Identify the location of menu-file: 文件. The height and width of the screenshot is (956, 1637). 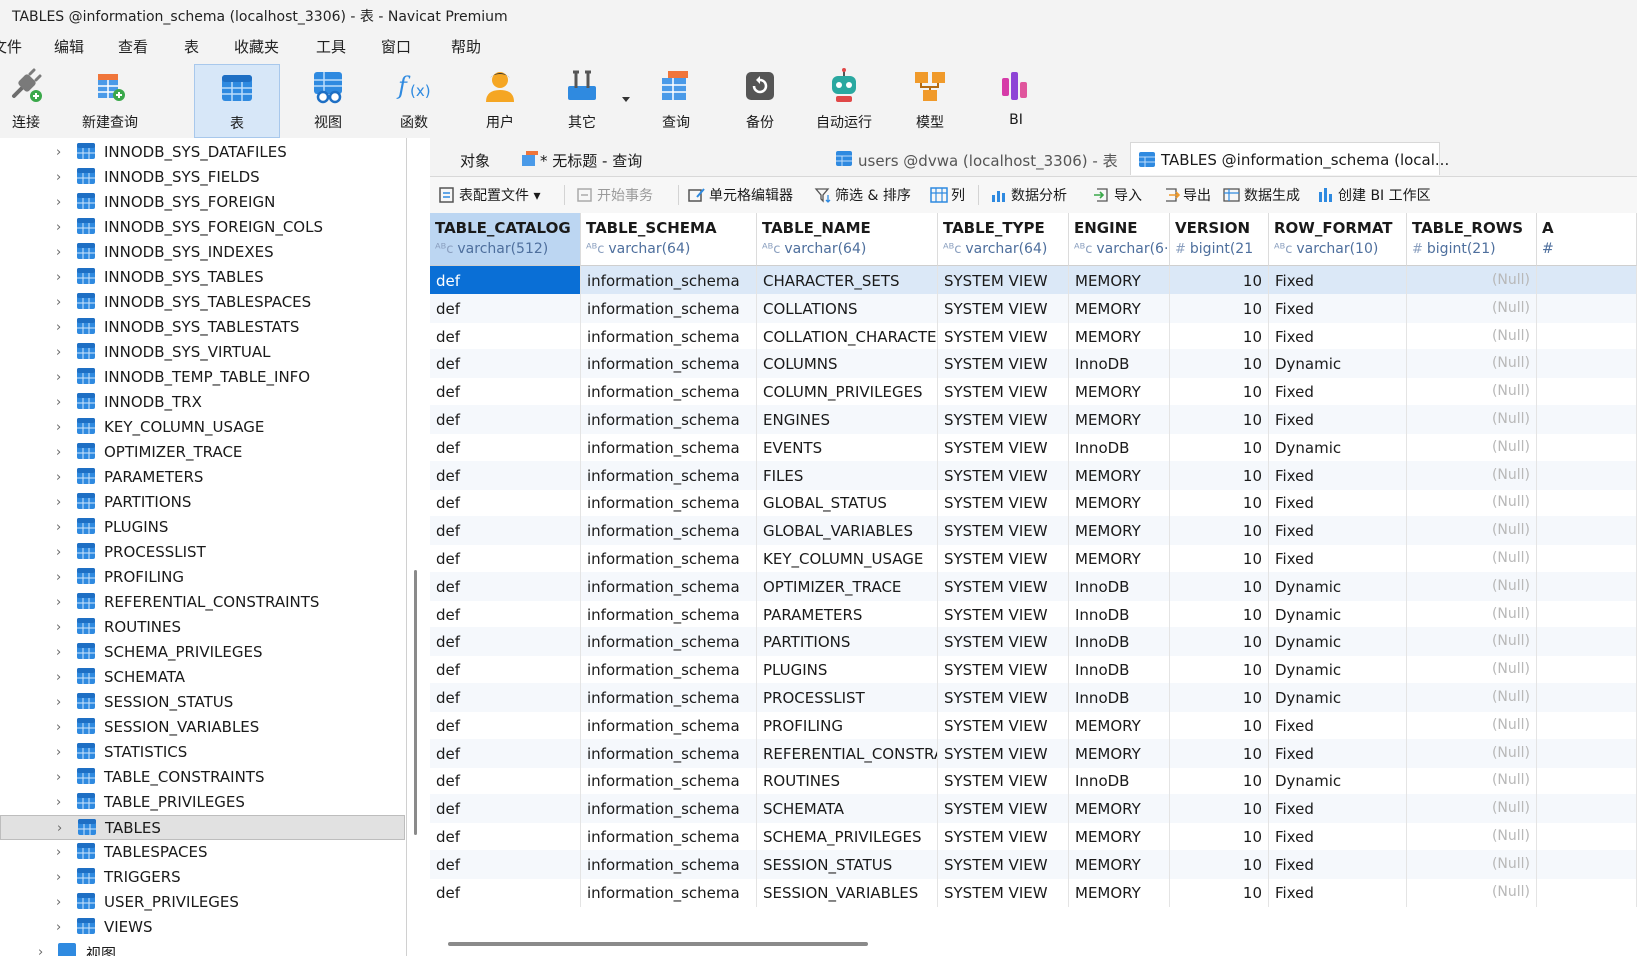
(11, 46).